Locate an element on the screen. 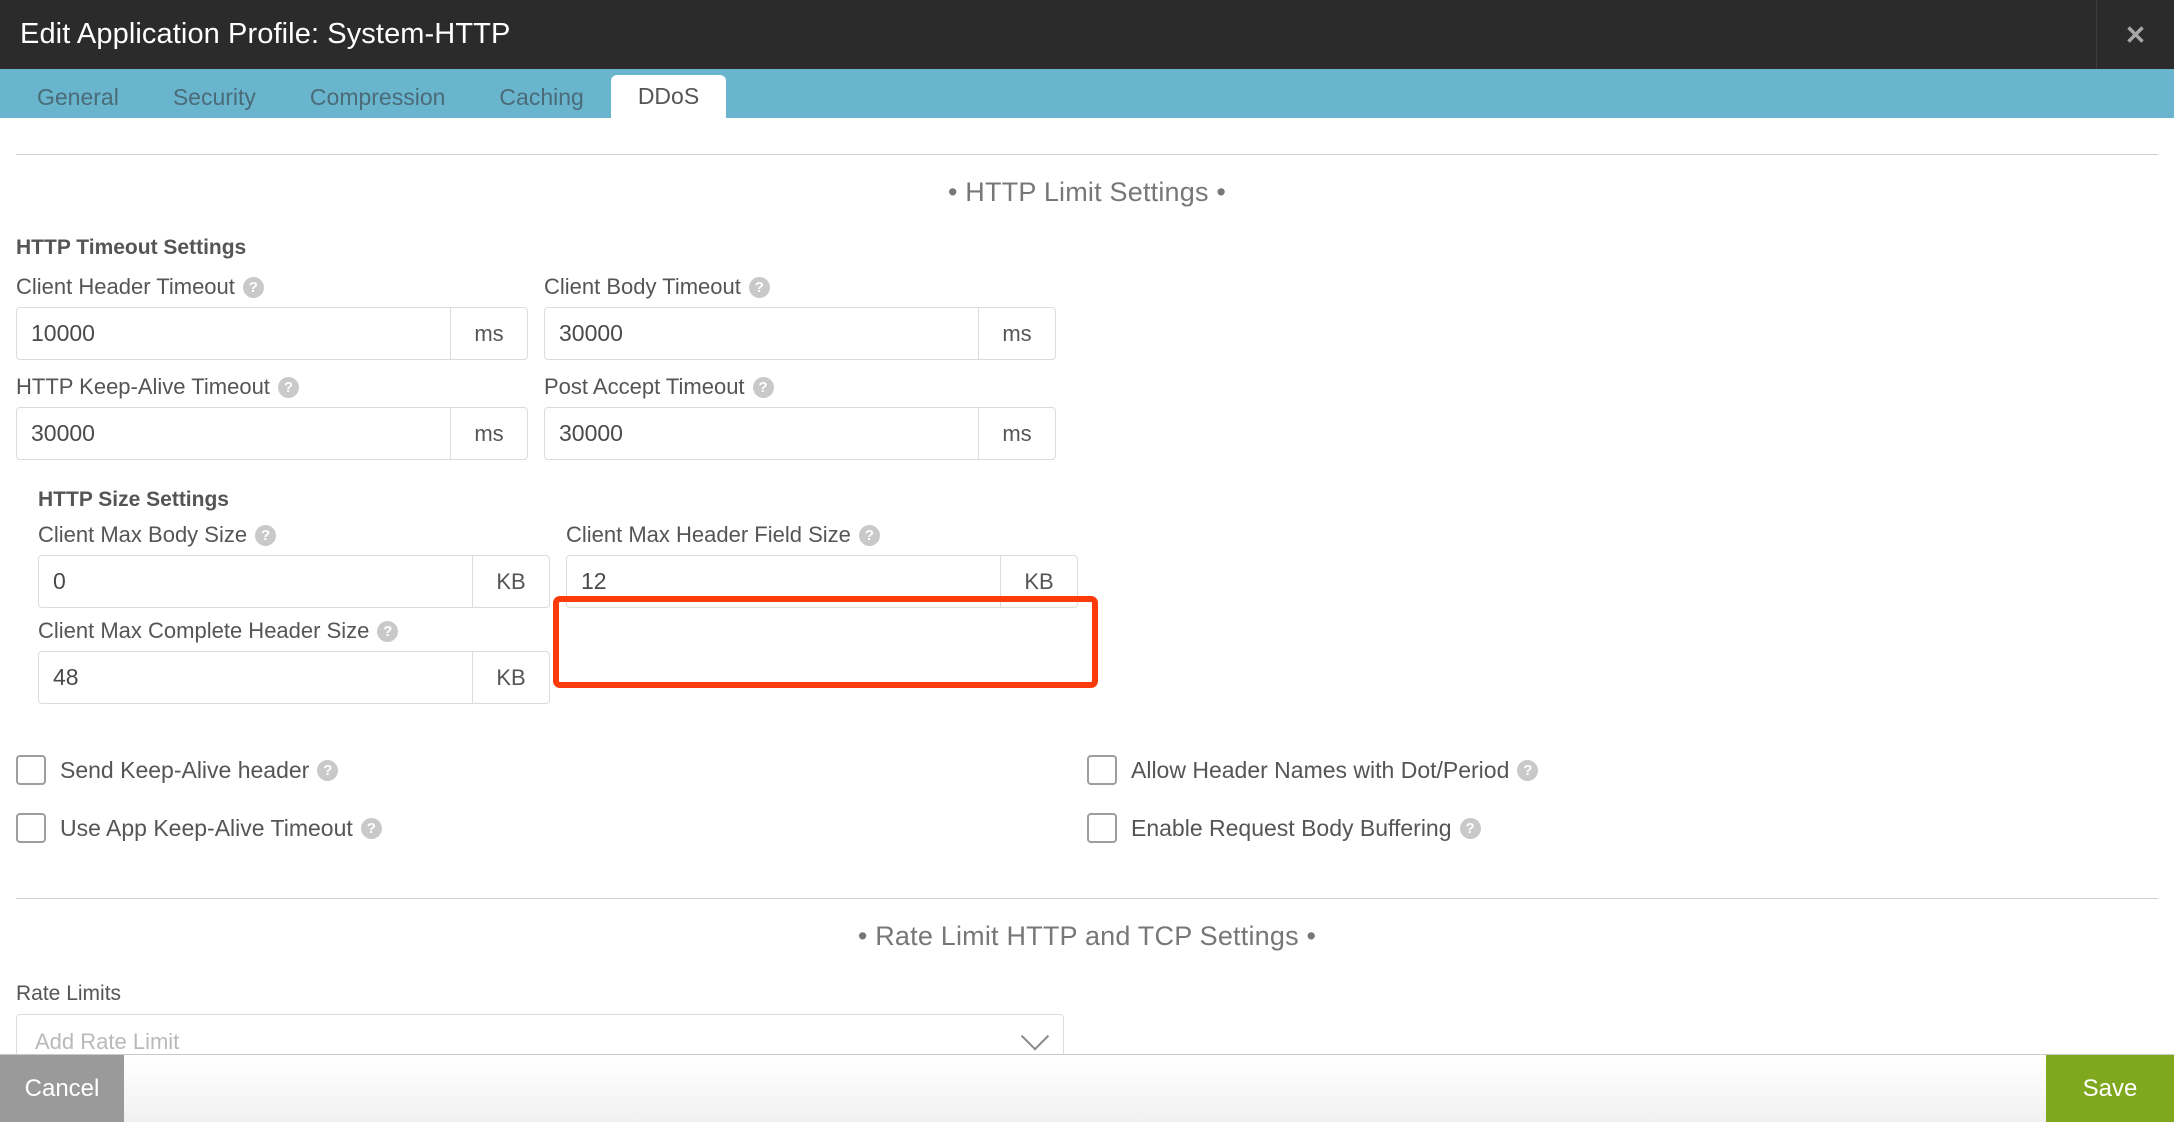 The width and height of the screenshot is (2174, 1122). checkbox-row-use-app-keep-alive-timeout: Use App Keep-Alive Timeout ? is located at coordinates (551, 828).